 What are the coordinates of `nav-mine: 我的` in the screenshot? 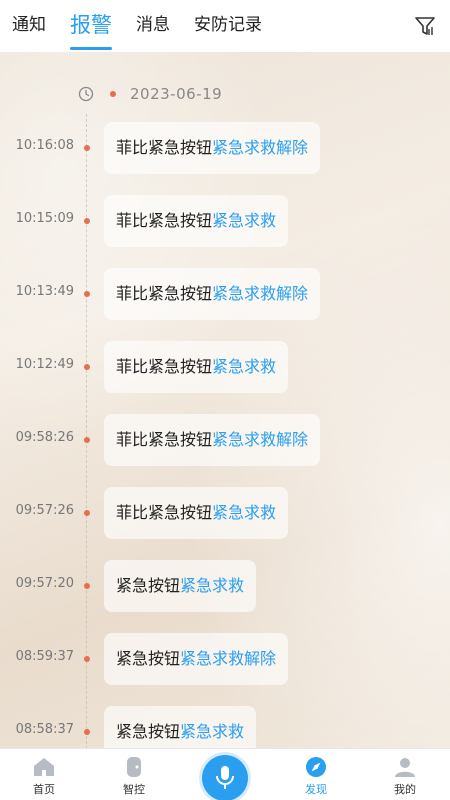 It's located at (405, 774).